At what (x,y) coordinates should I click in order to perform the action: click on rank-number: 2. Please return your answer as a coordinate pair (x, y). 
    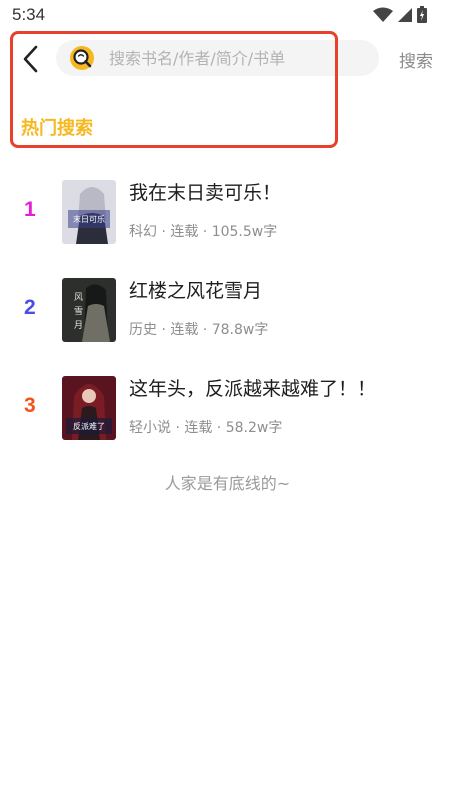
    Looking at the image, I should click on (30, 307).